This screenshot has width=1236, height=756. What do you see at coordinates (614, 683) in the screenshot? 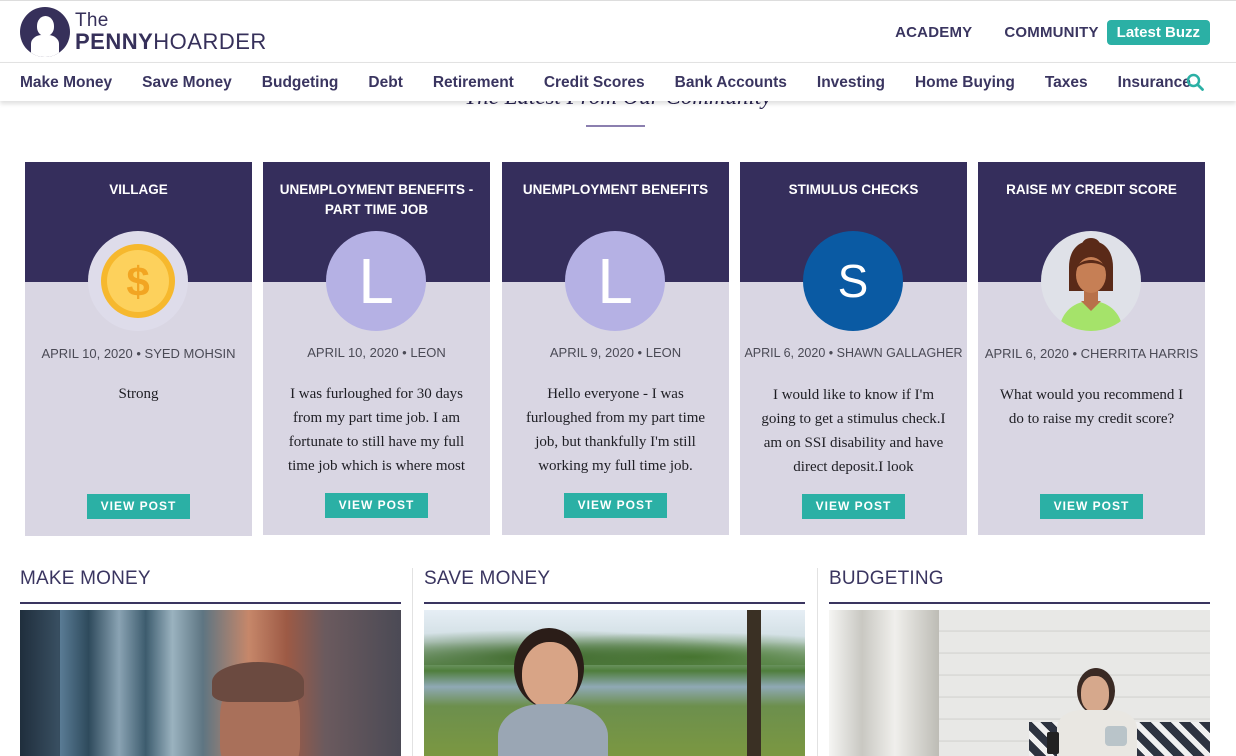
I see `child-in-park-photo` at bounding box center [614, 683].